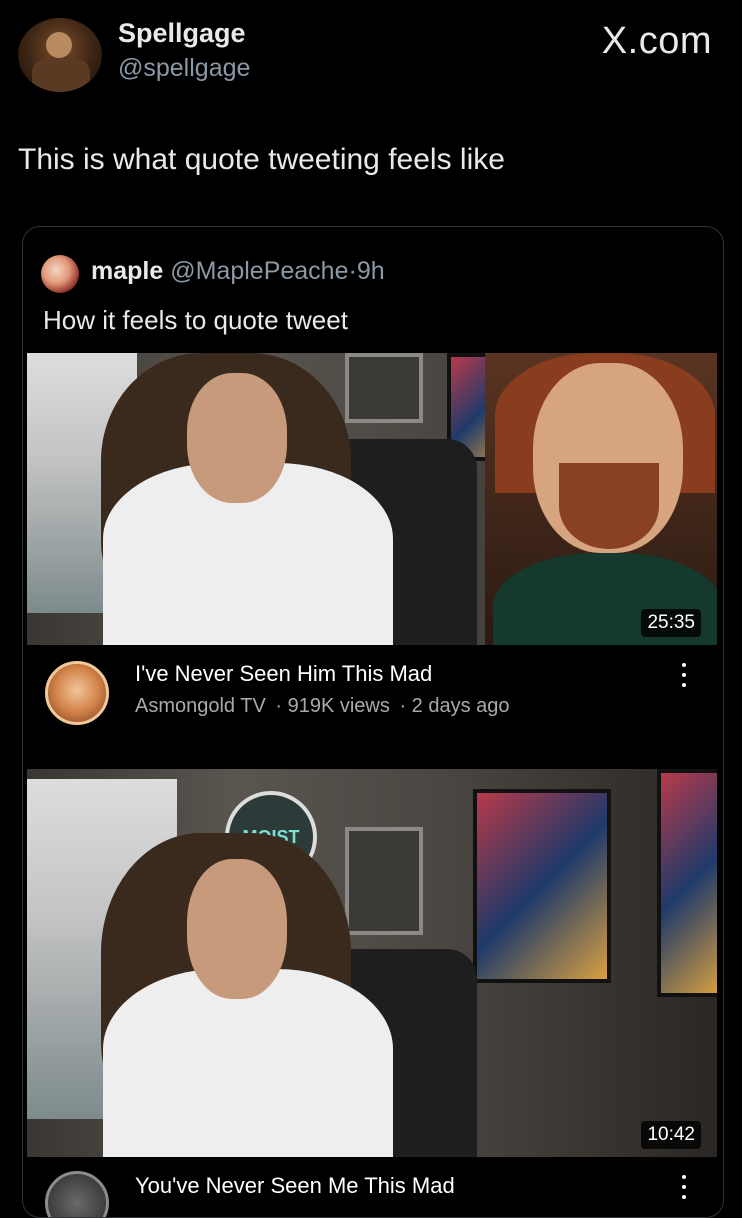 Image resolution: width=742 pixels, height=1218 pixels. I want to click on wall-poster, so click(542, 886).